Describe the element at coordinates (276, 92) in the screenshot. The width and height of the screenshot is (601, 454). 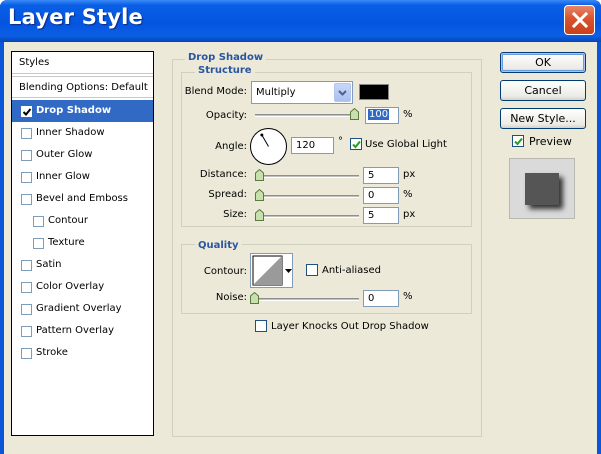
I see `blend-mode-value: Multiply` at that location.